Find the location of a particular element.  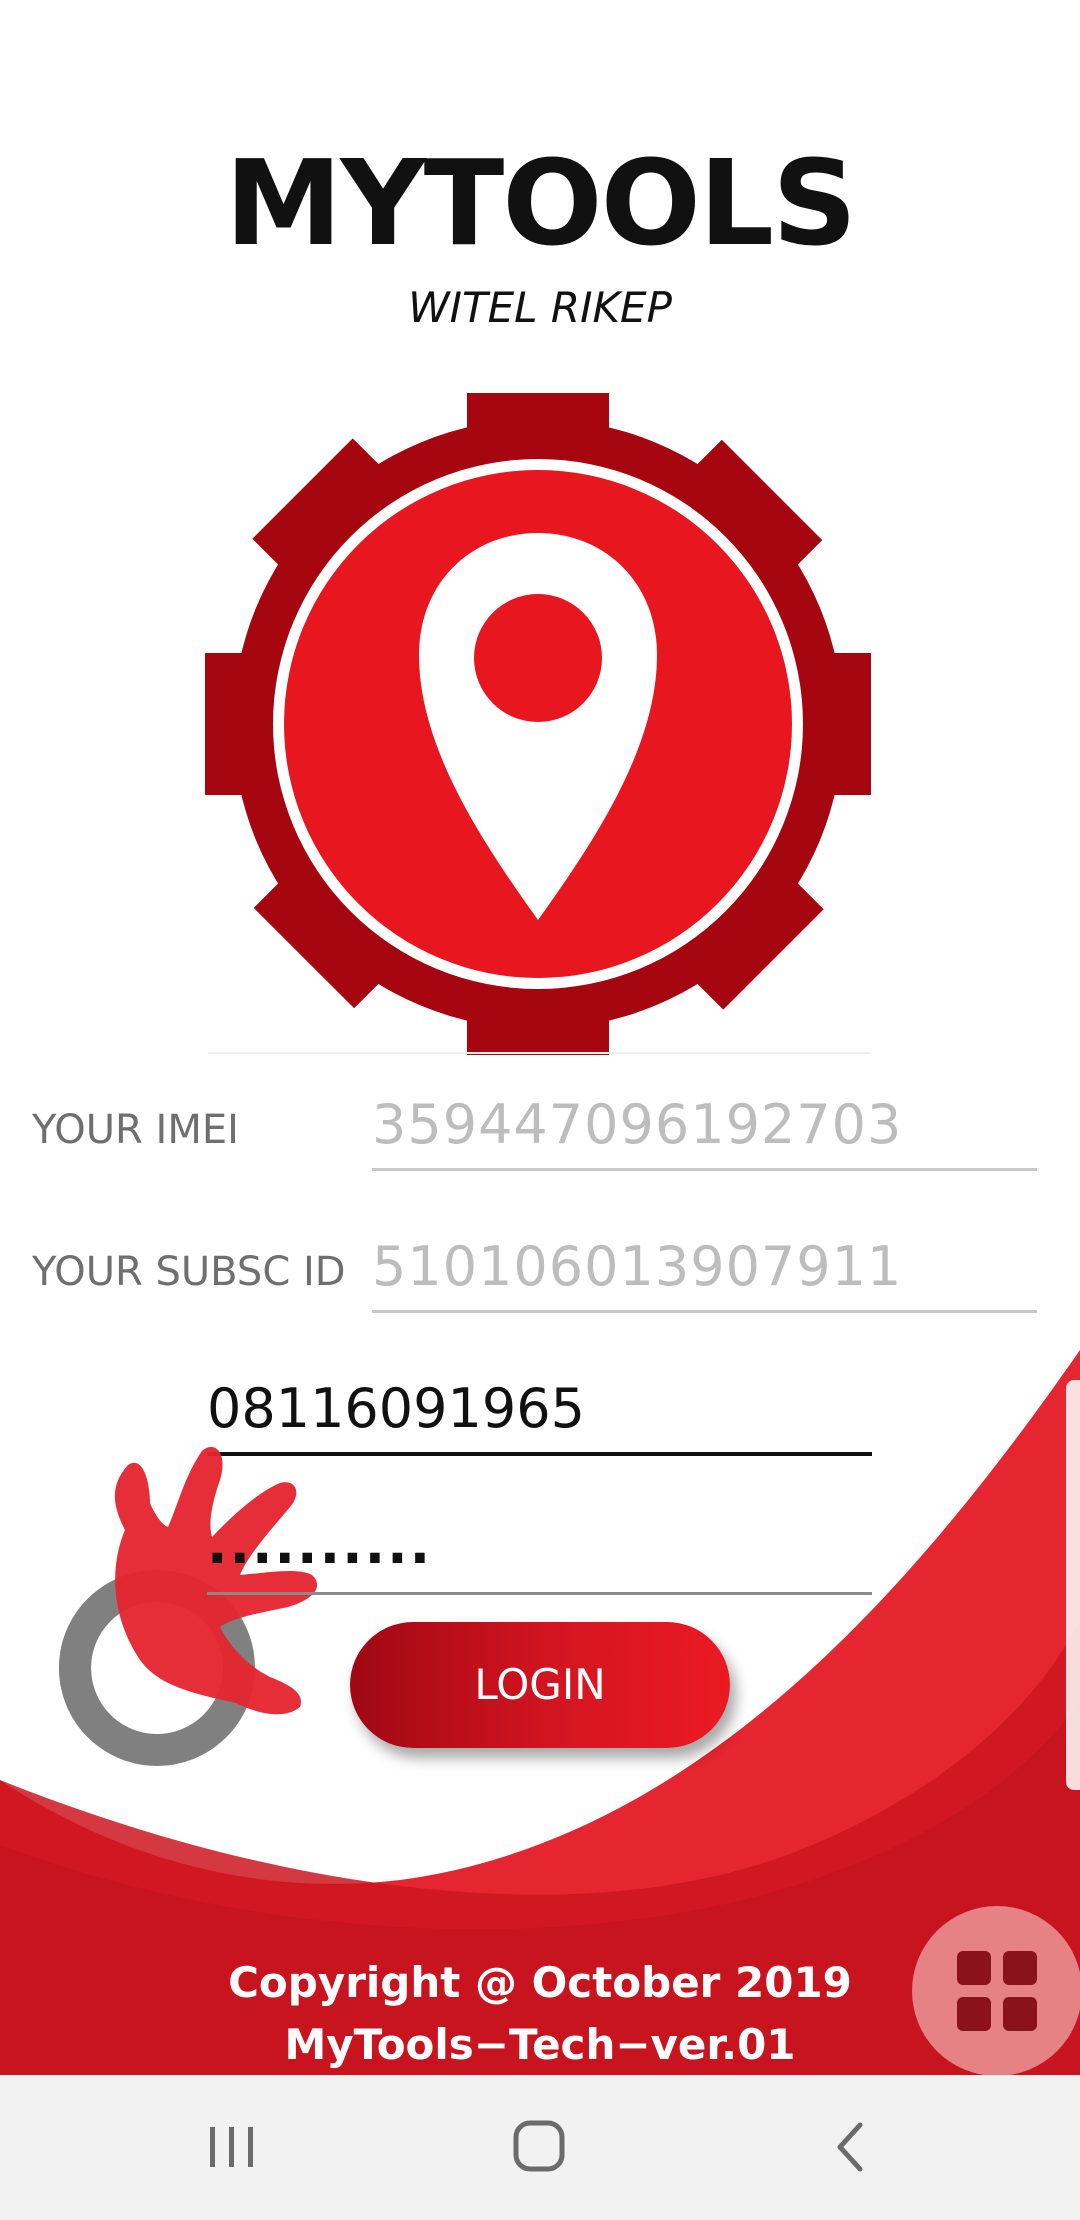

imei-value: 359447096192703 is located at coordinates (637, 1124).